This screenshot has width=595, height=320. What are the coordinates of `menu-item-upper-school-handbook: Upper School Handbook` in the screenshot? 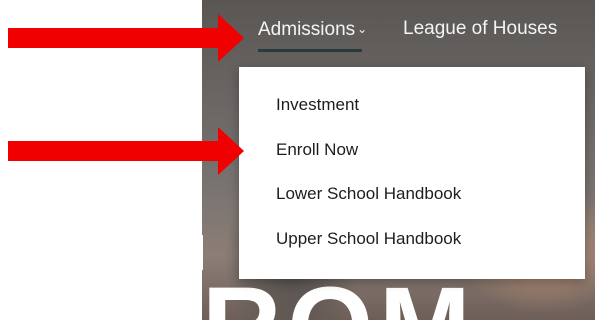 It's located at (368, 239).